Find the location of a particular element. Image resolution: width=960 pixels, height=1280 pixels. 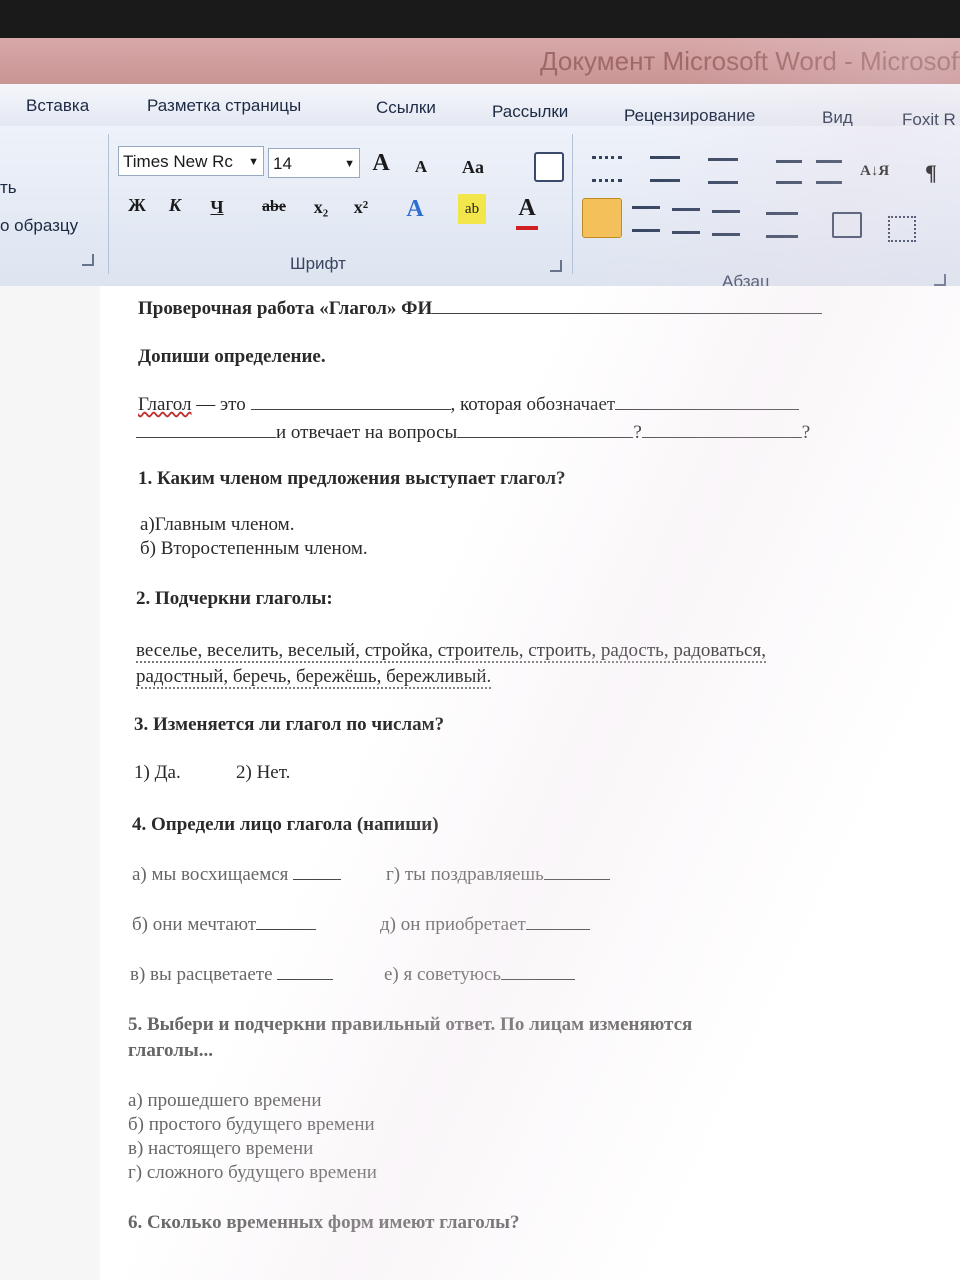

question-6: 6. Сколько временных форм имеют глаголы? is located at coordinates (324, 1222).